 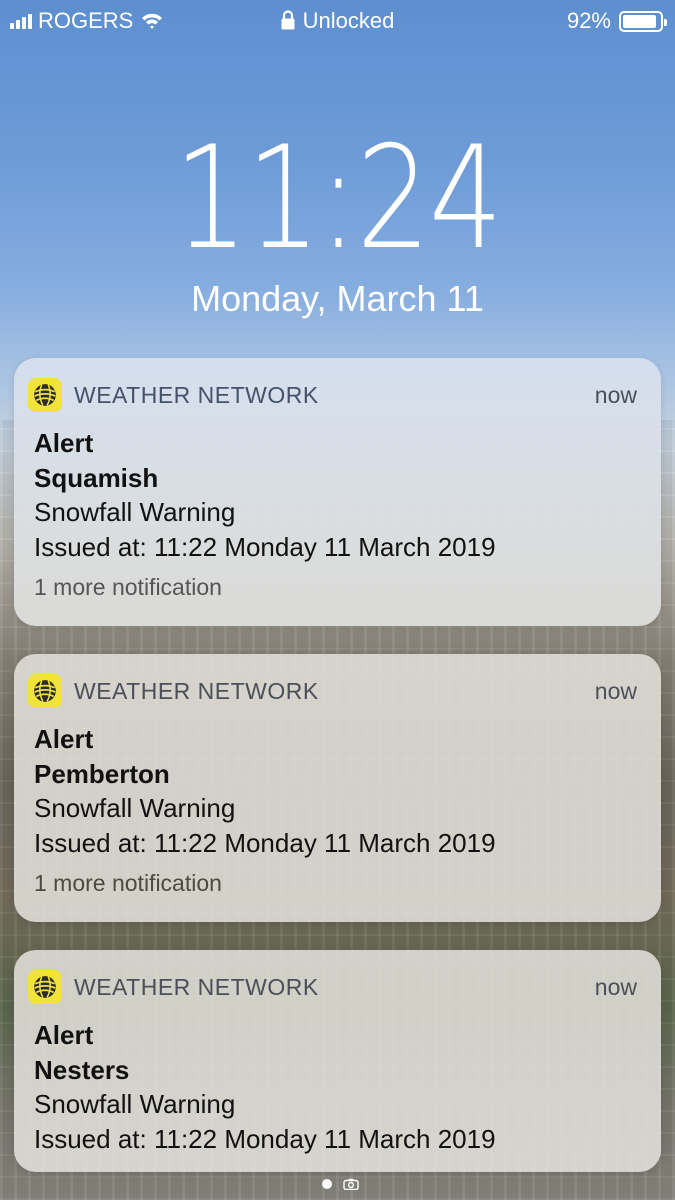 What do you see at coordinates (348, 20) in the screenshot?
I see `lock-status: Unlocked` at bounding box center [348, 20].